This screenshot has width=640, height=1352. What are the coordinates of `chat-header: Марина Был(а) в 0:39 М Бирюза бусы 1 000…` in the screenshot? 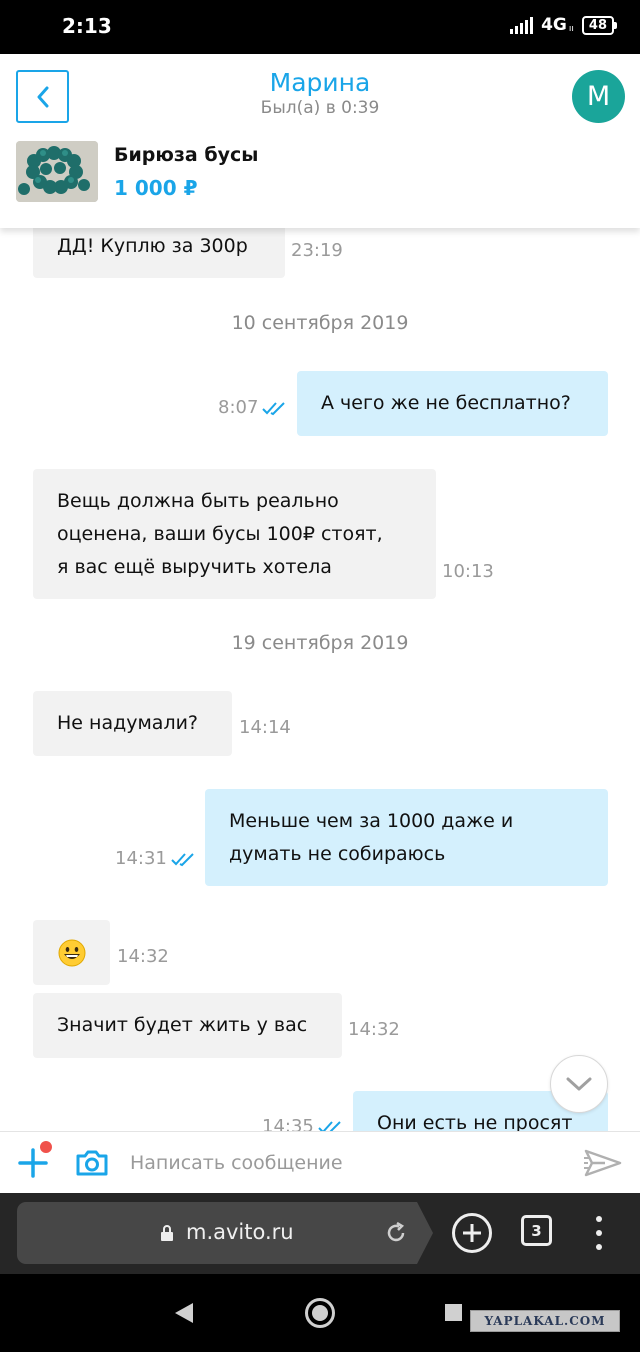 It's located at (320, 141).